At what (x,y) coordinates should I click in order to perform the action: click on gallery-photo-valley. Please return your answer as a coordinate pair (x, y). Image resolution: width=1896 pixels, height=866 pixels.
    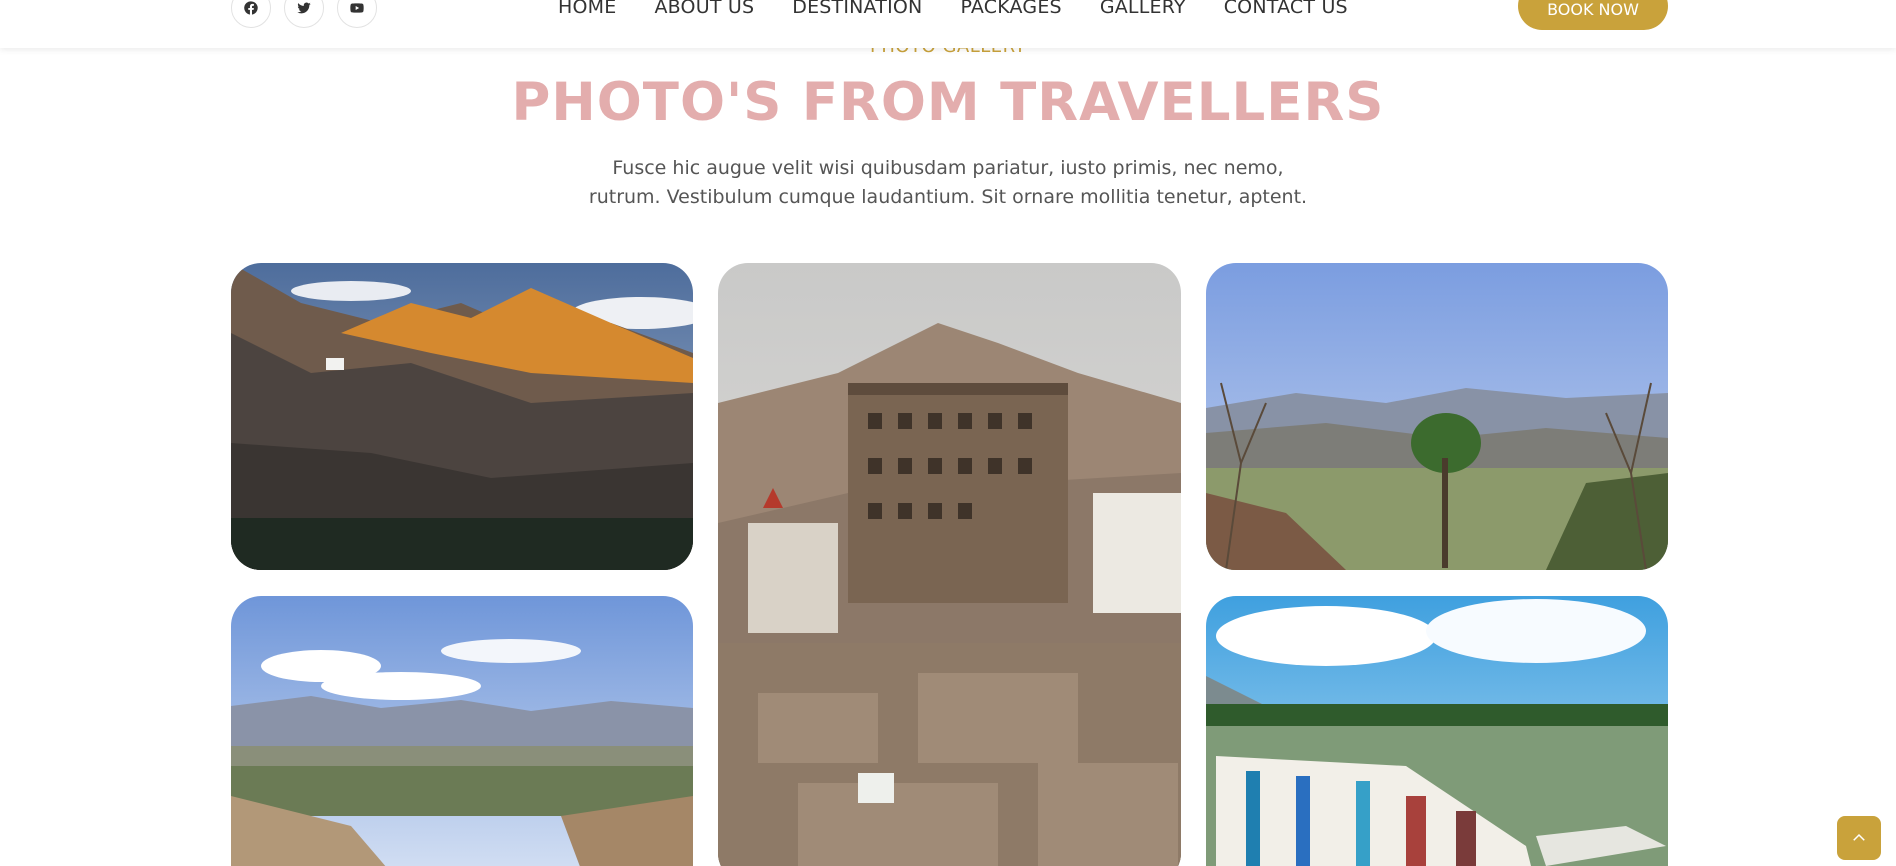
    Looking at the image, I should click on (1437, 416).